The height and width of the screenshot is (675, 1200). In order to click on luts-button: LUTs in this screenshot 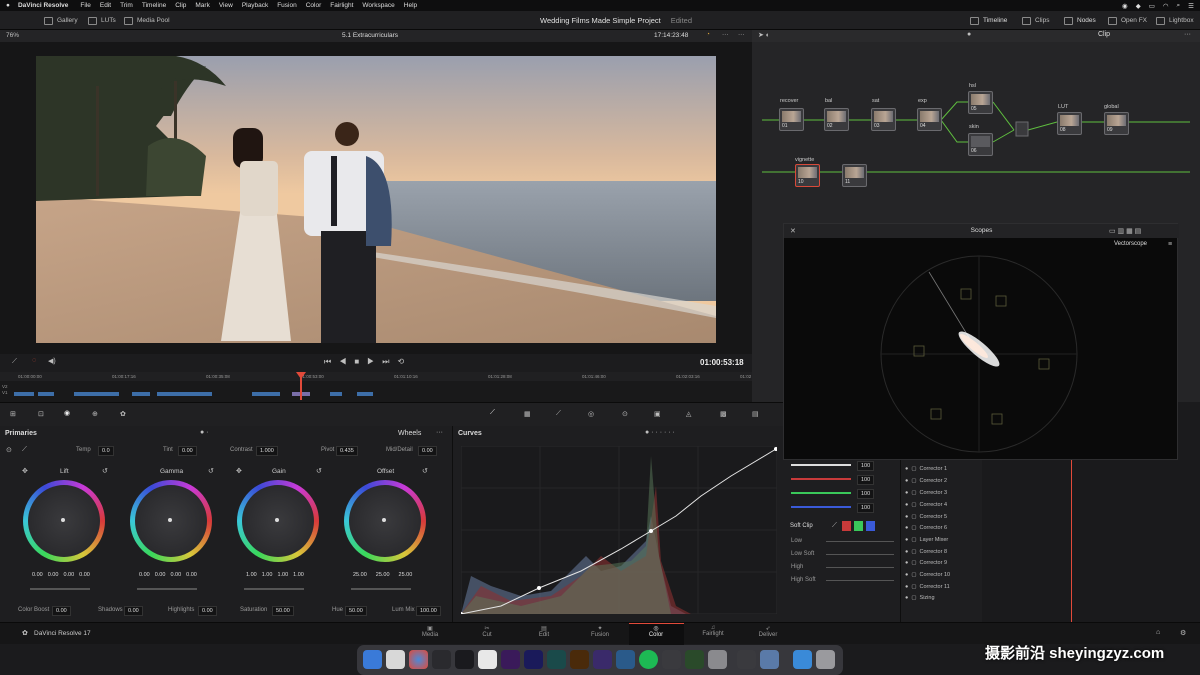, I will do `click(102, 20)`.